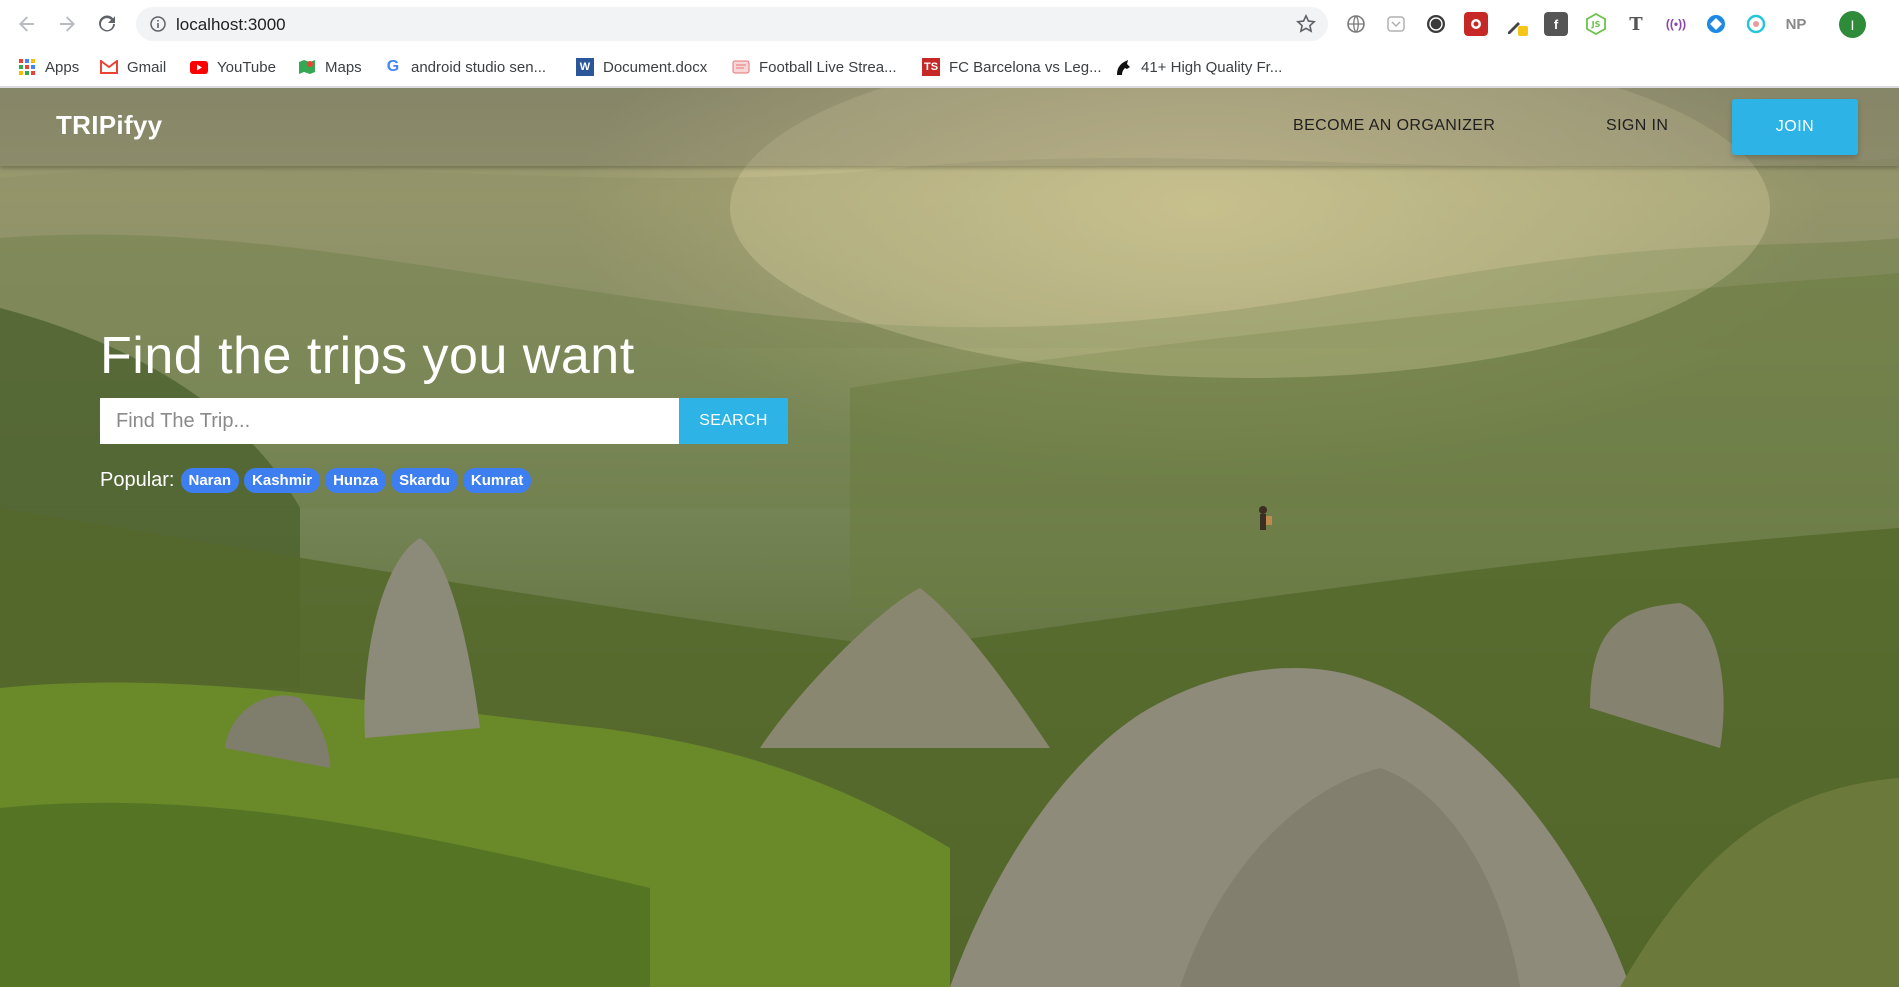 The width and height of the screenshot is (1899, 987). What do you see at coordinates (1476, 24) in the screenshot?
I see `red-extension-icon` at bounding box center [1476, 24].